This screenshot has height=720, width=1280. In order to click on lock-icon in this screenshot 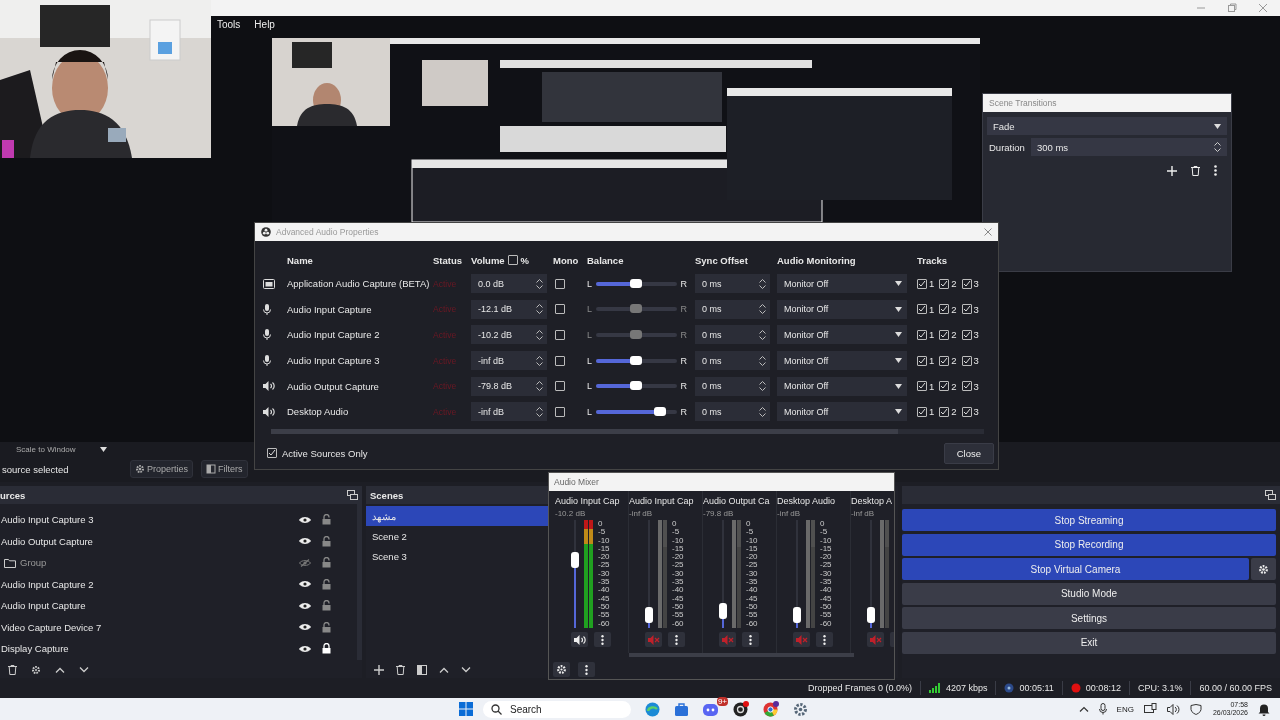, I will do `click(326, 649)`.